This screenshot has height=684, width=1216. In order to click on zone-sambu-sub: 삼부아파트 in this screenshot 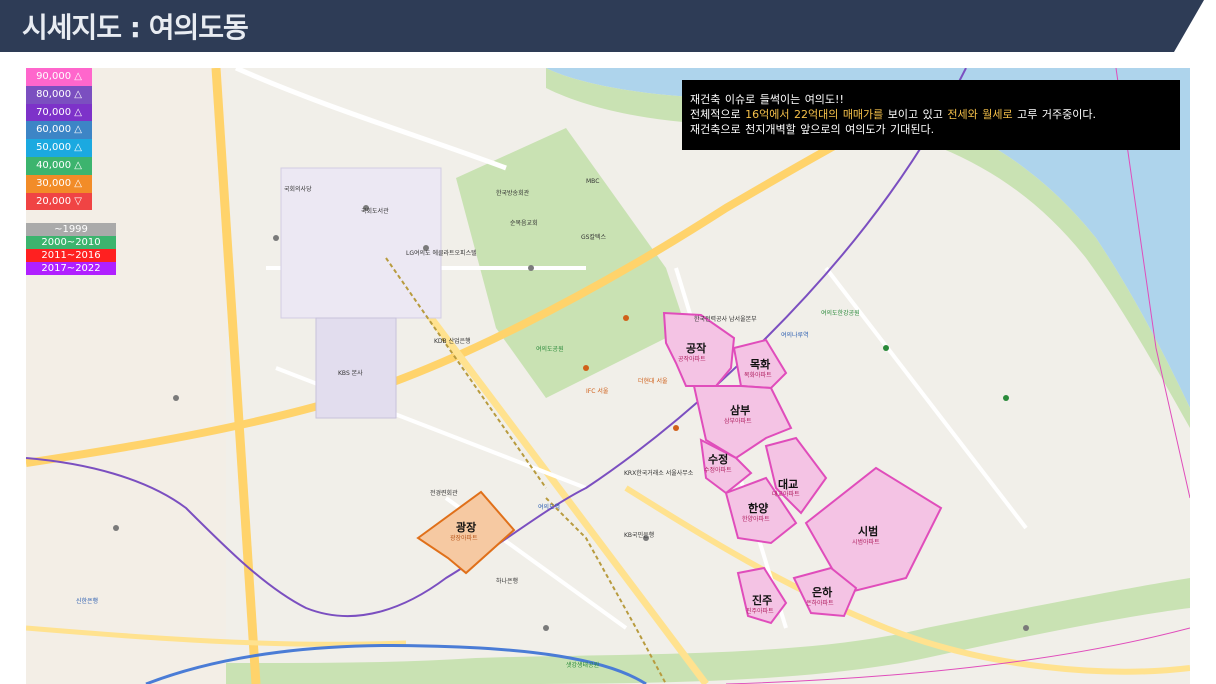, I will do `click(738, 421)`.